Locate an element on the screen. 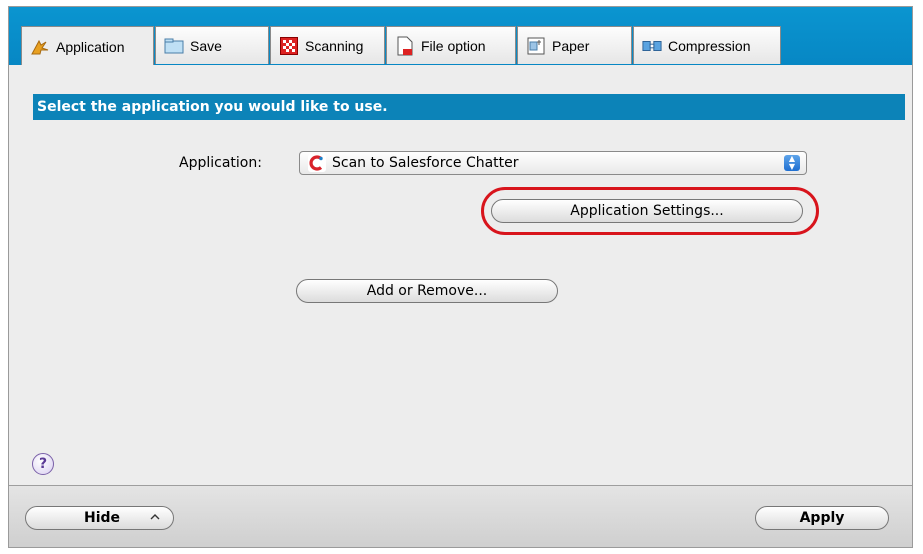 Image resolution: width=923 pixels, height=554 pixels. tab-application: Application is located at coordinates (87, 46).